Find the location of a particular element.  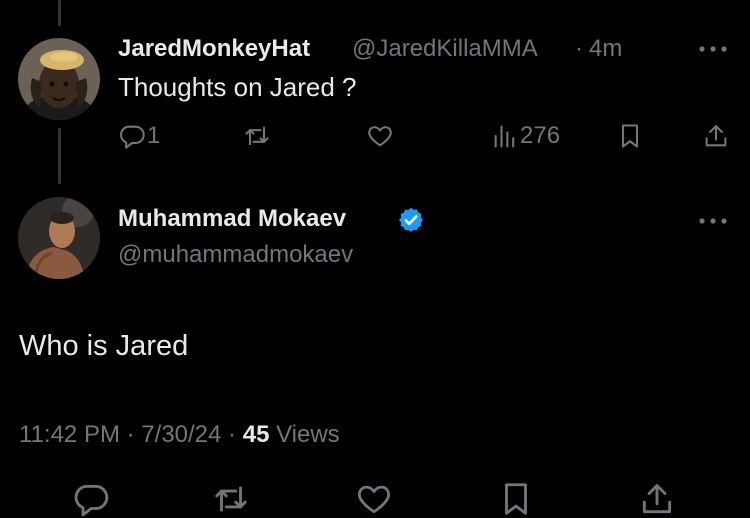

main-share-button is located at coordinates (657, 499).